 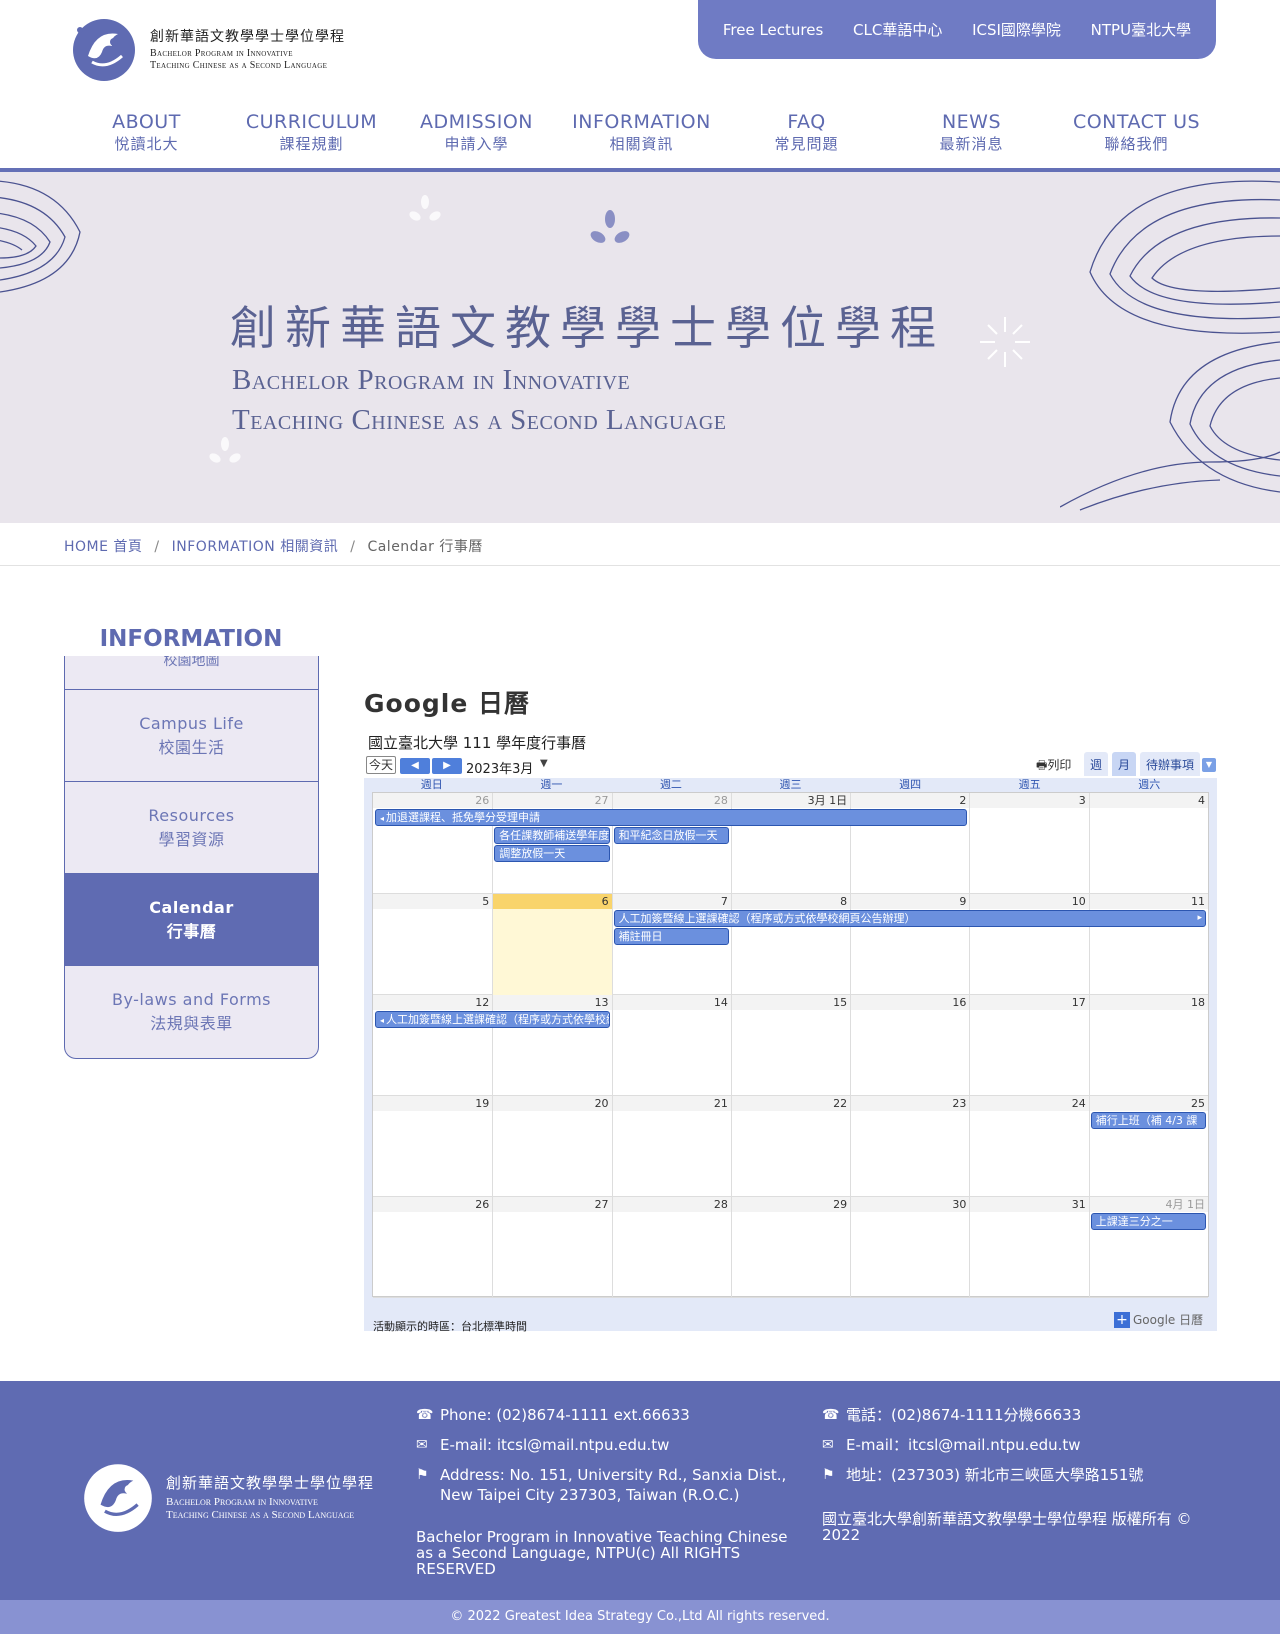 I want to click on calendar-day-cell: 5, so click(x=433, y=944).